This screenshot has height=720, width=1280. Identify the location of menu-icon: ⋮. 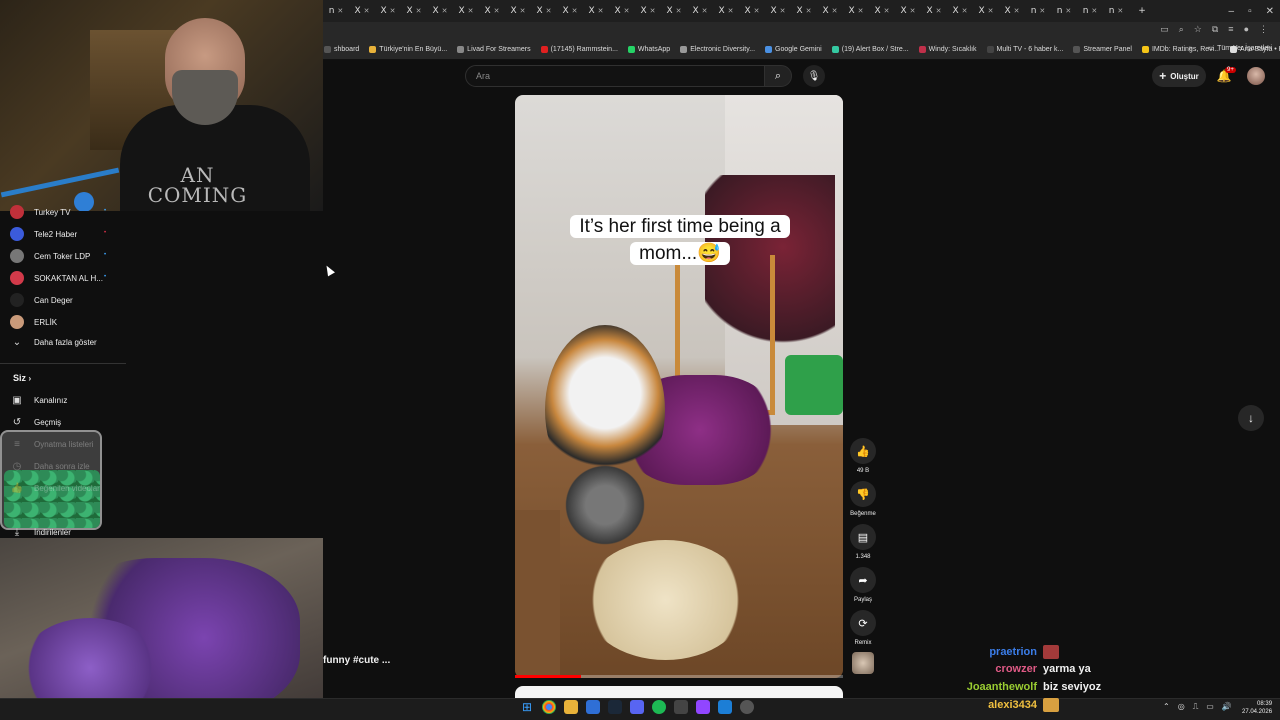
(1263, 29).